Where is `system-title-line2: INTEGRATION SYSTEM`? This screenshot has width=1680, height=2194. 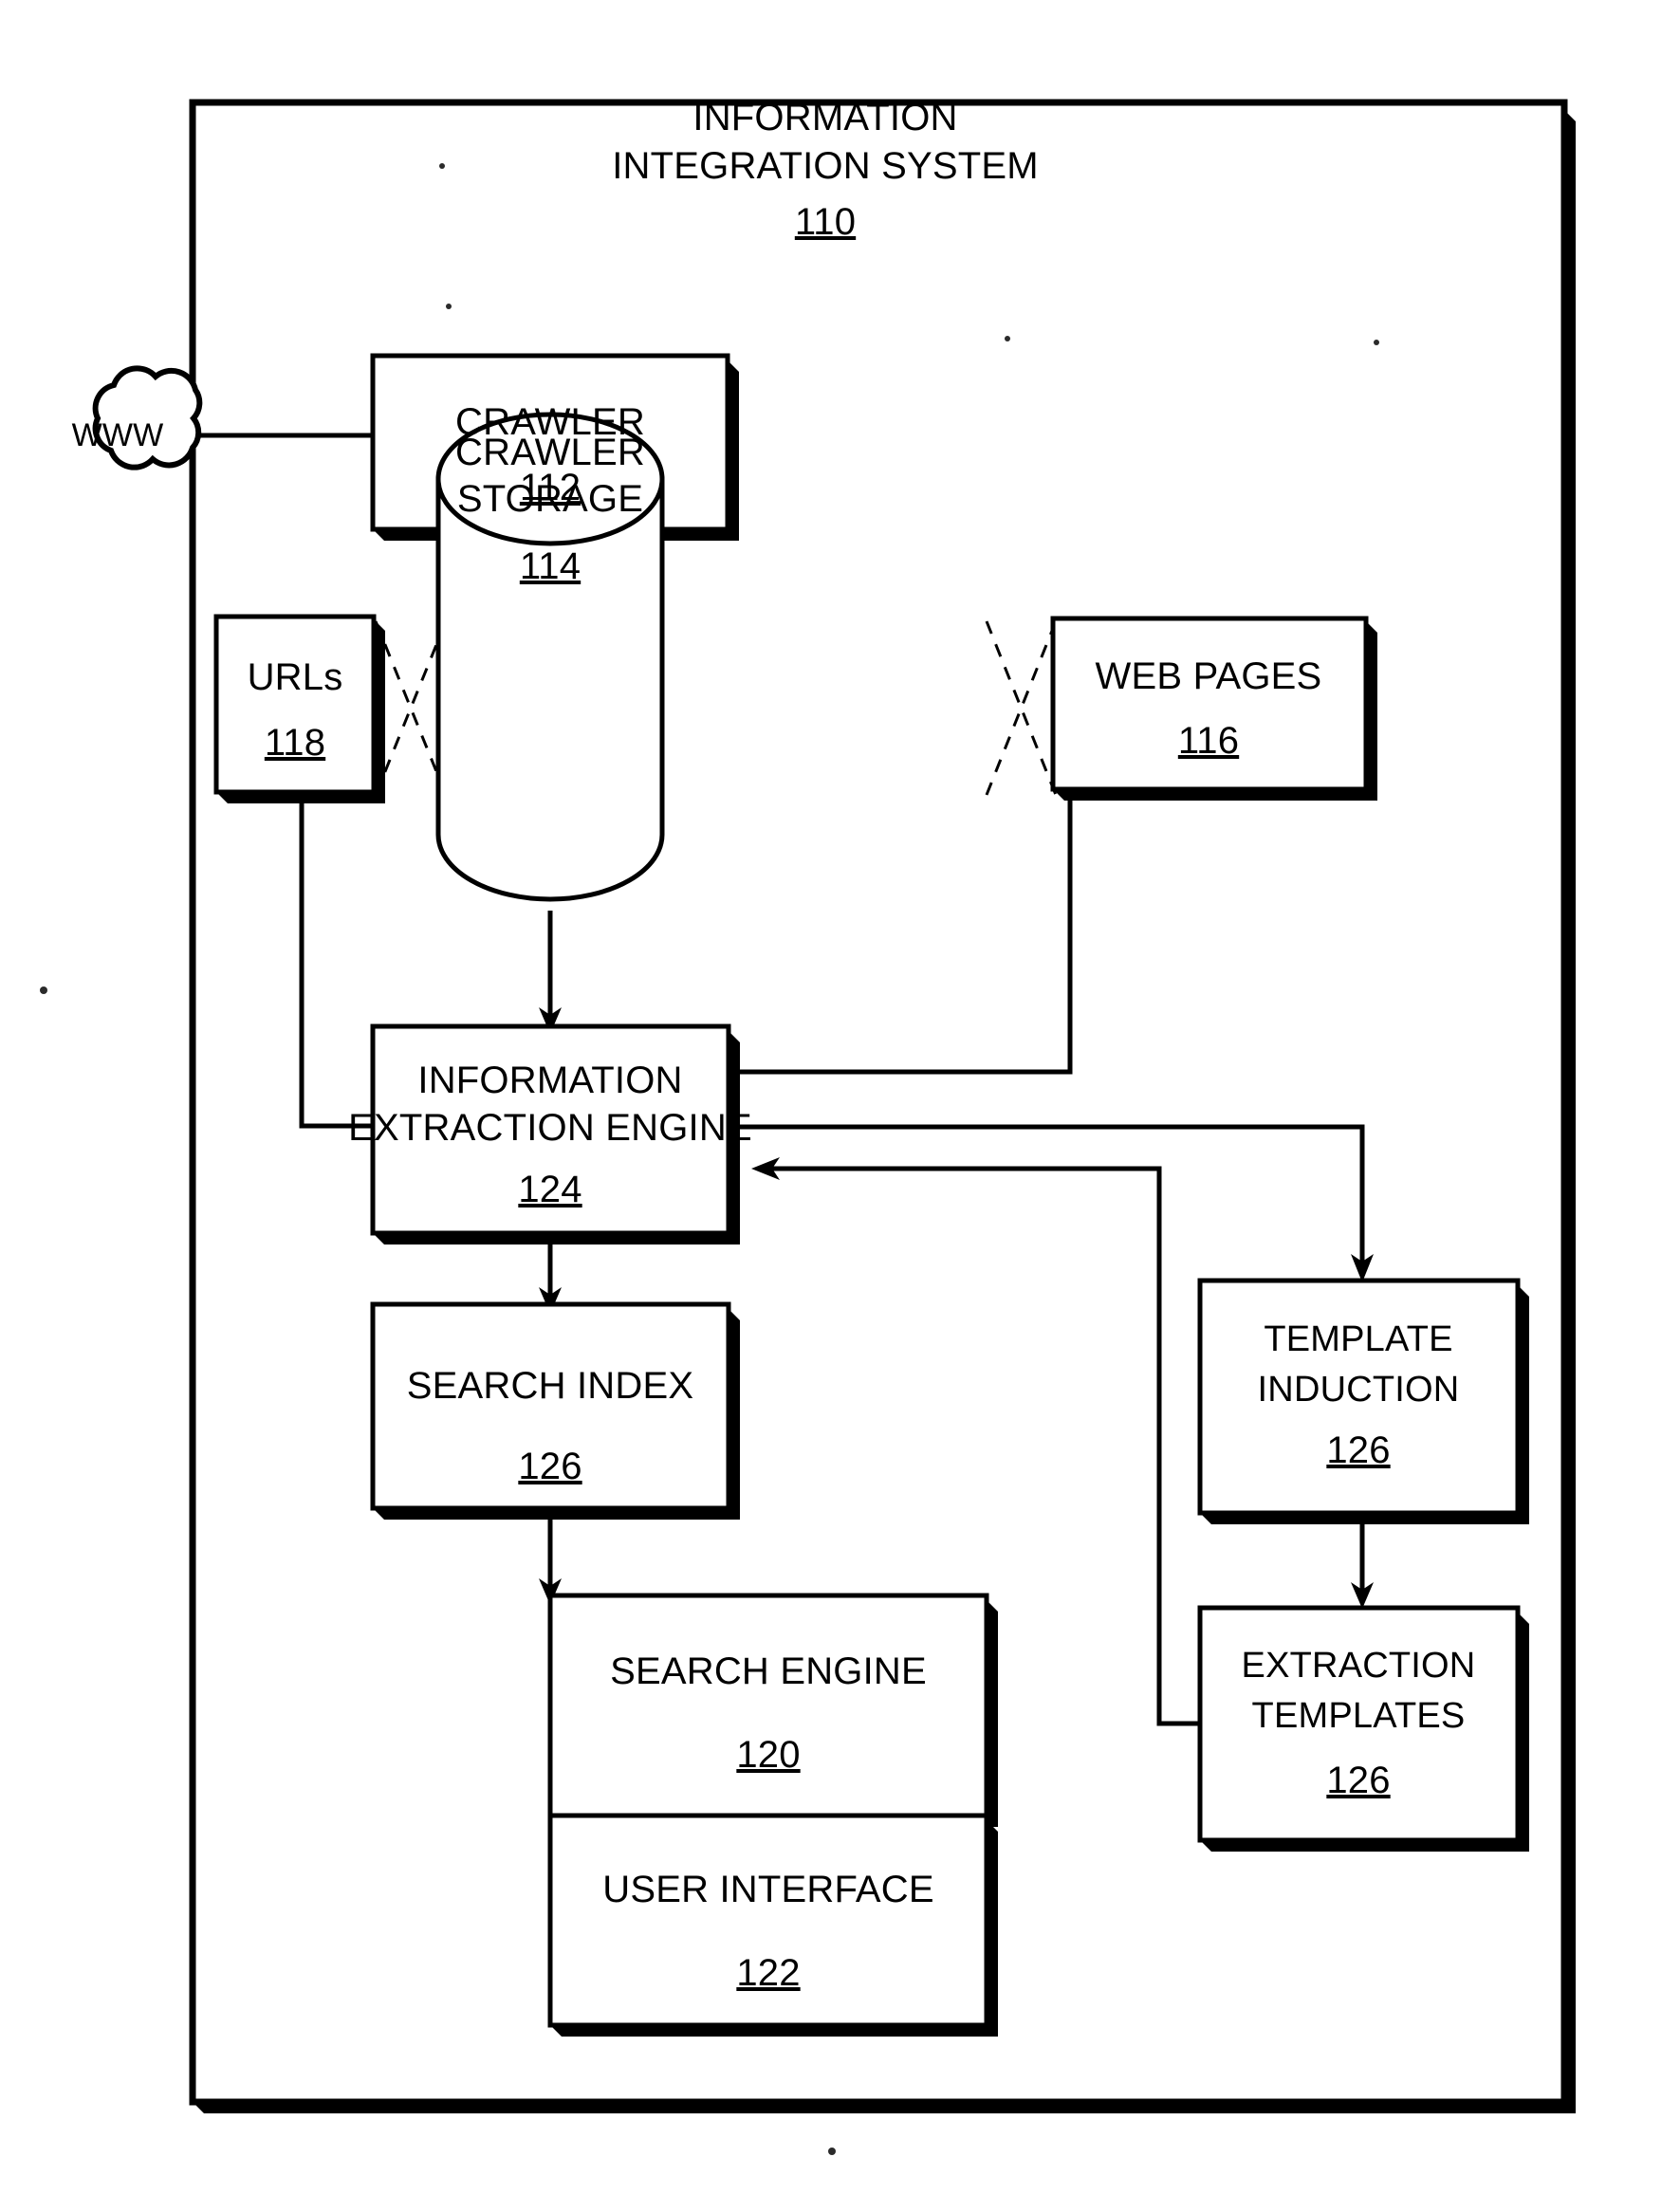 system-title-line2: INTEGRATION SYSTEM is located at coordinates (825, 166).